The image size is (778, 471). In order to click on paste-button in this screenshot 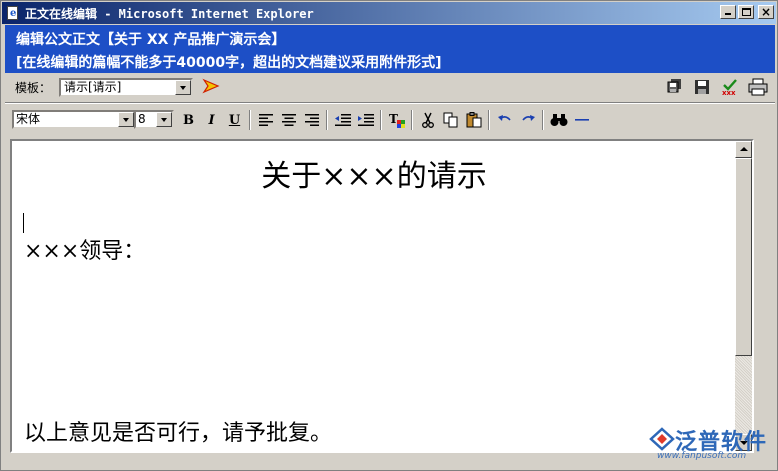, I will do `click(473, 120)`.